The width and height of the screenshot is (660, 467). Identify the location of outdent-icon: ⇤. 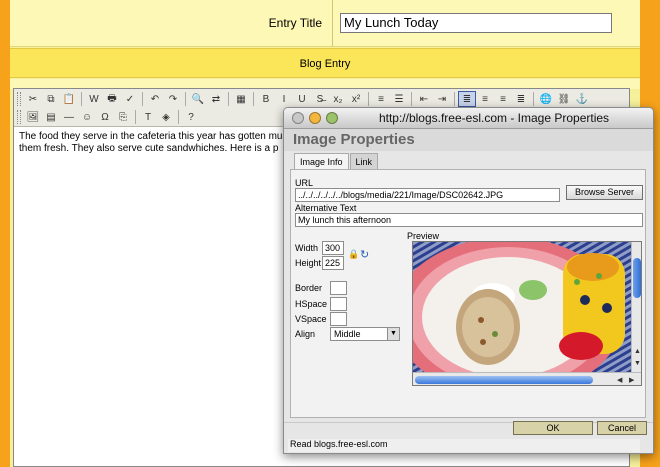
(424, 99).